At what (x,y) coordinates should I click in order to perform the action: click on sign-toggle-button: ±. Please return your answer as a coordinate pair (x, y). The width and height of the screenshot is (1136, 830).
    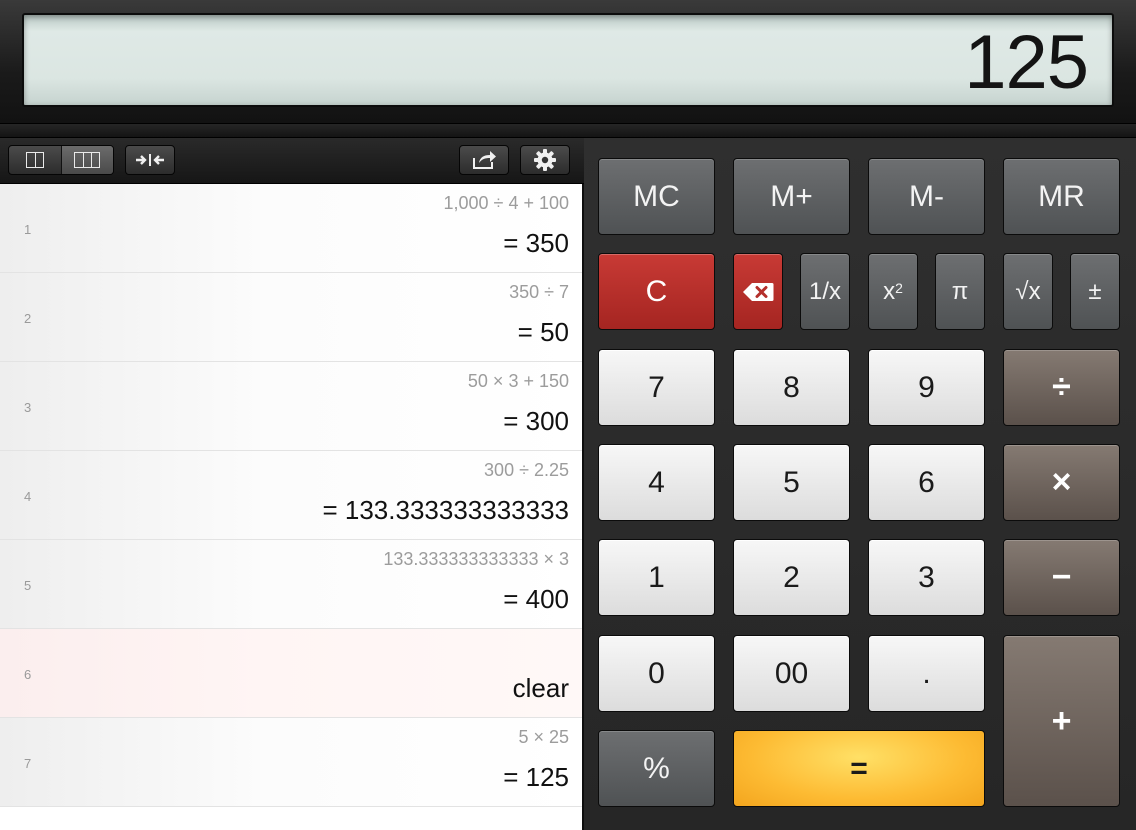
    Looking at the image, I should click on (1095, 291).